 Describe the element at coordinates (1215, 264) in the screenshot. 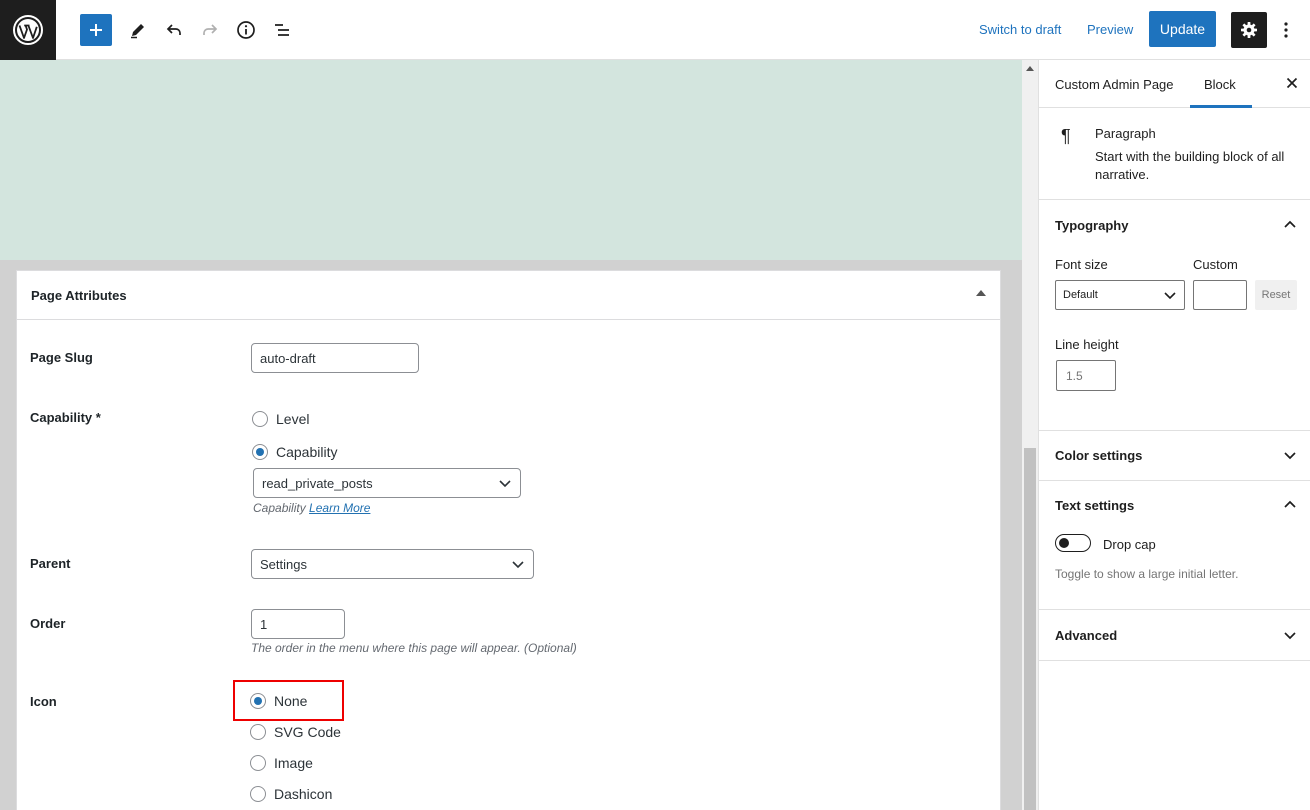

I see `custom-size-label: Custom` at that location.